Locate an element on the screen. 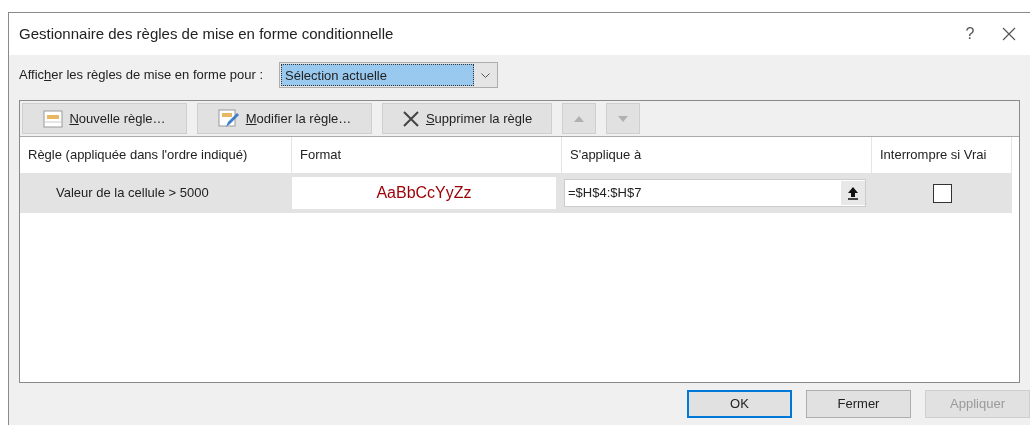 This screenshot has height=425, width=1030. dialog-button: Fermer is located at coordinates (858, 404).